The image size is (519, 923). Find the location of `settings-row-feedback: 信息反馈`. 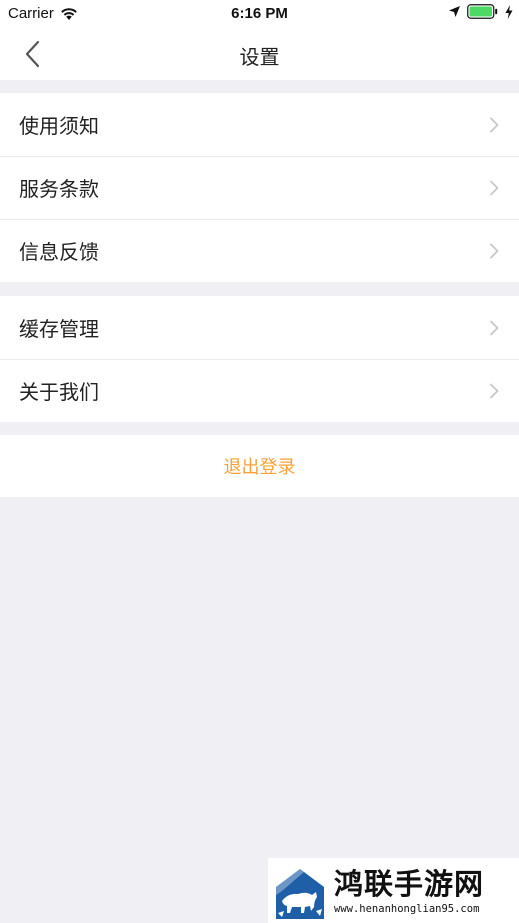

settings-row-feedback: 信息反馈 is located at coordinates (259, 250).